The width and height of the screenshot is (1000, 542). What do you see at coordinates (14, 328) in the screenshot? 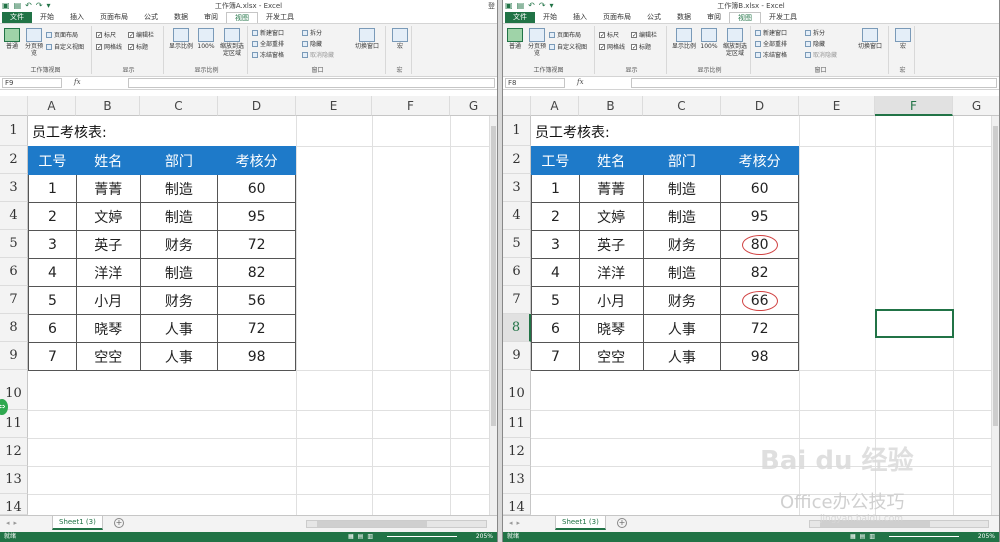
I see `row-header-8: 8` at bounding box center [14, 328].